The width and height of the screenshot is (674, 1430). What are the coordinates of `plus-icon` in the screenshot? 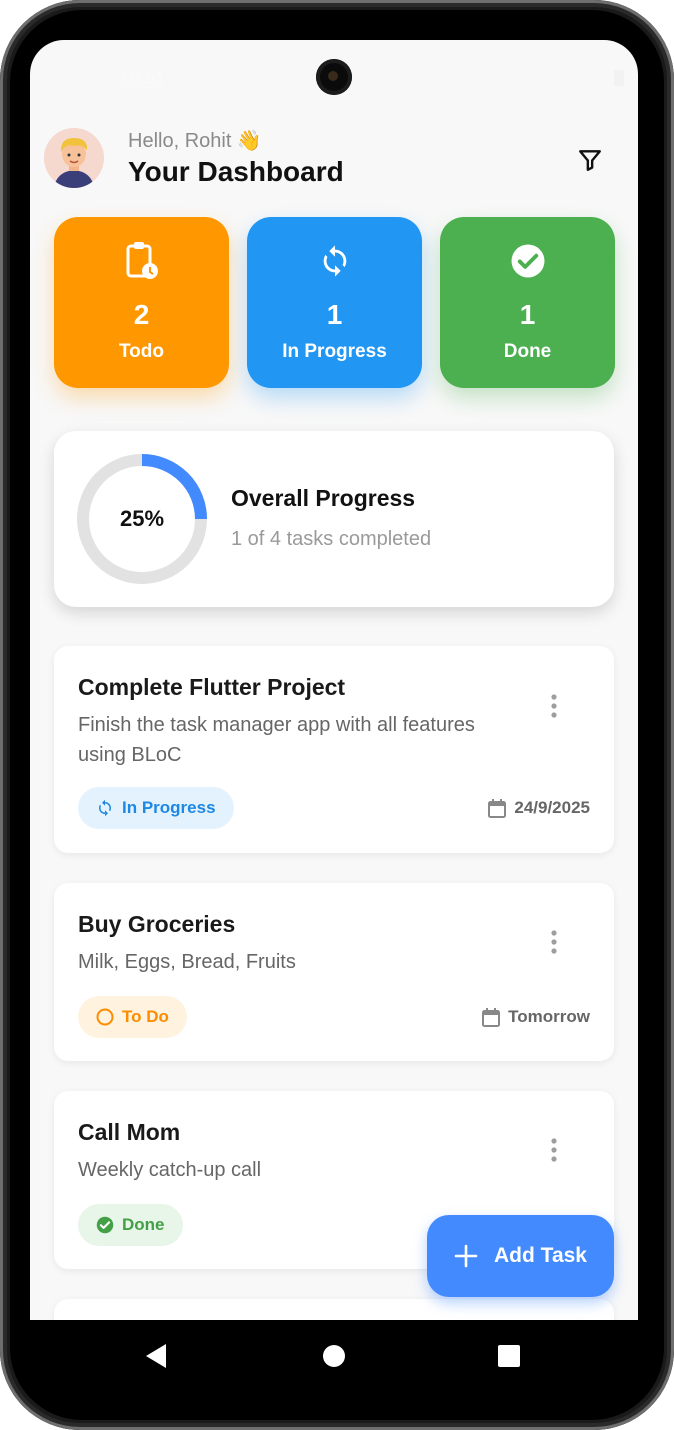 It's located at (466, 1256).